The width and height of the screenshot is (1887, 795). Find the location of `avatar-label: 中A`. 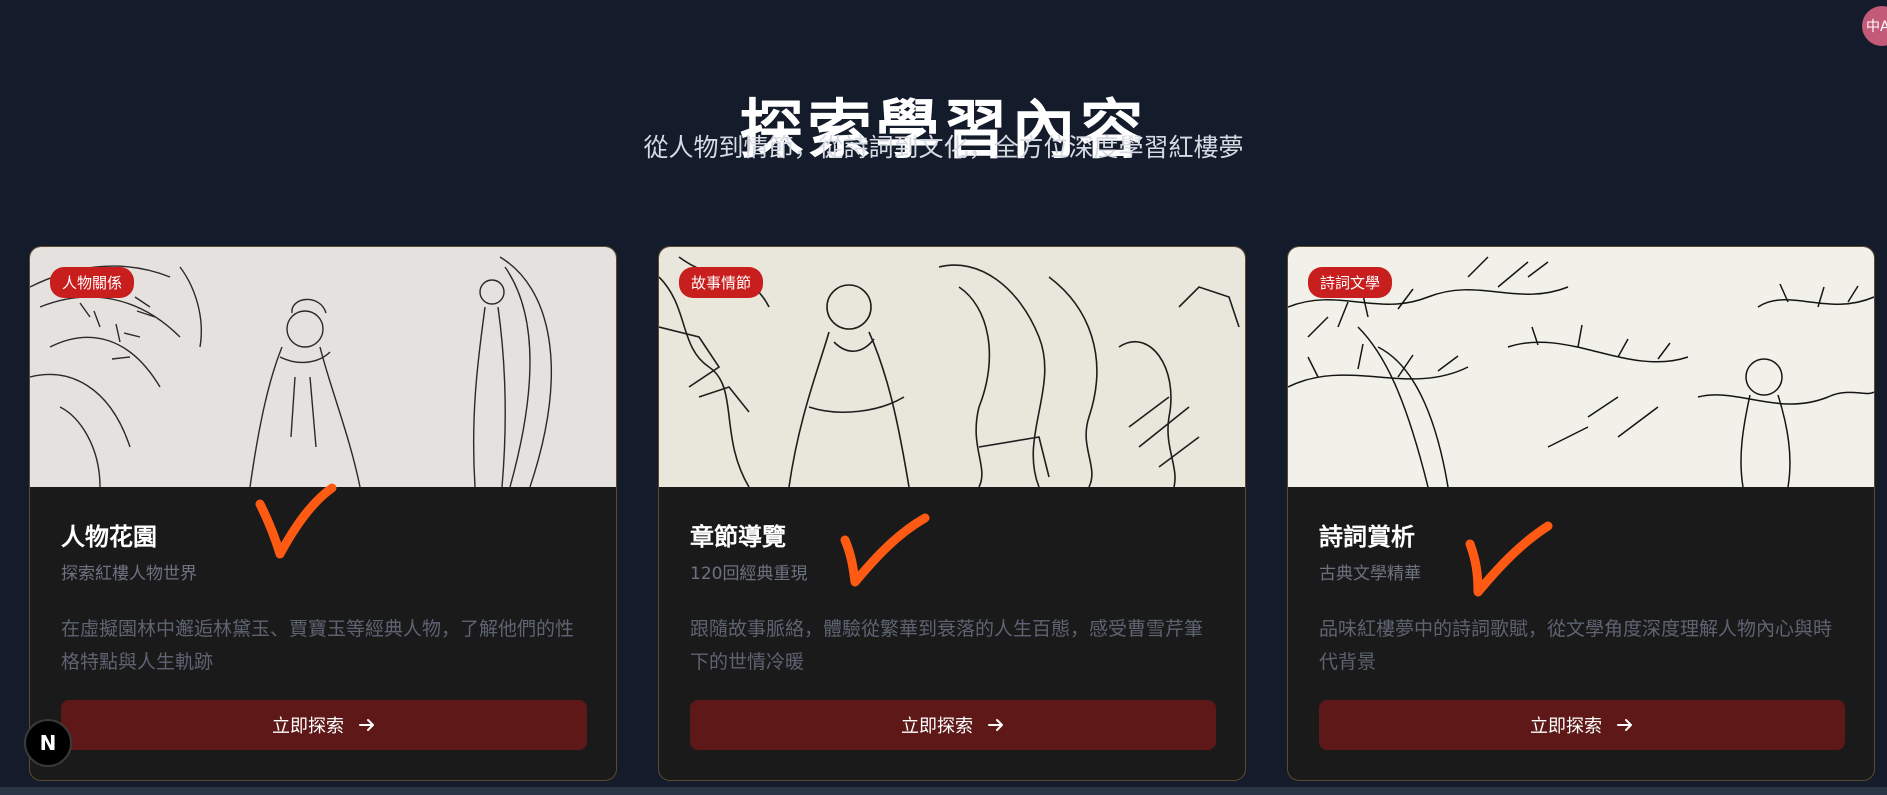

avatar-label: 中A is located at coordinates (1876, 27).